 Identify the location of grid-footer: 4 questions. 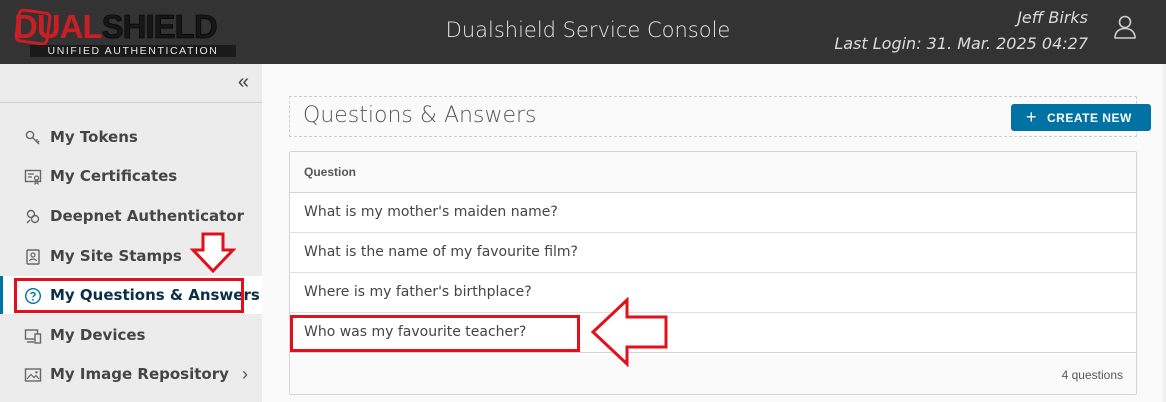
(713, 374).